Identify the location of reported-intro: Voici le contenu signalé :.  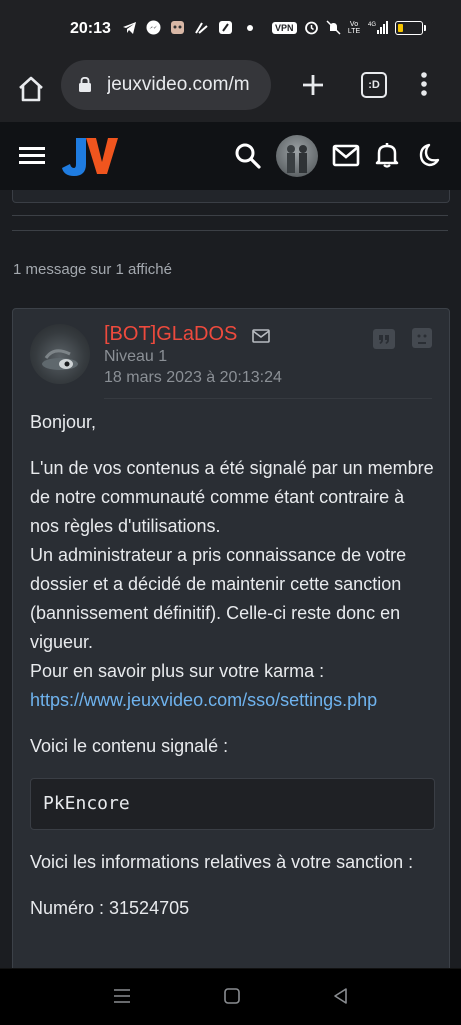
(129, 746).